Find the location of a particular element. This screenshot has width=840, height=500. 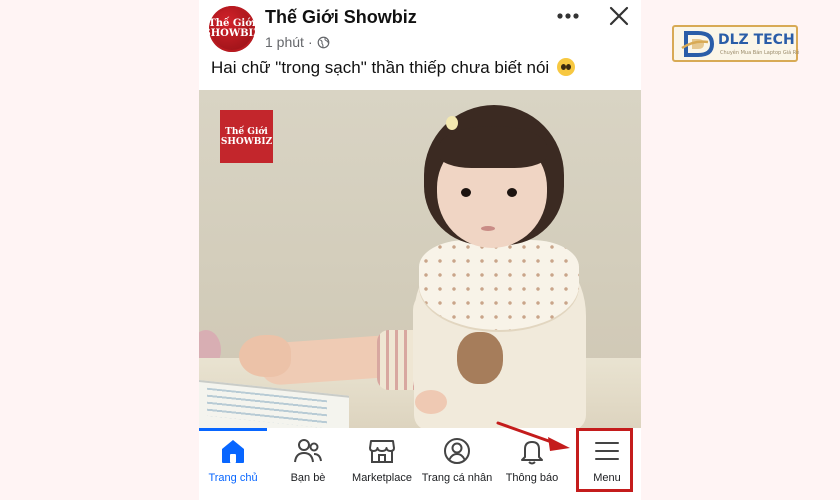

nav-label-marketplace: Marketplace is located at coordinates (382, 478).